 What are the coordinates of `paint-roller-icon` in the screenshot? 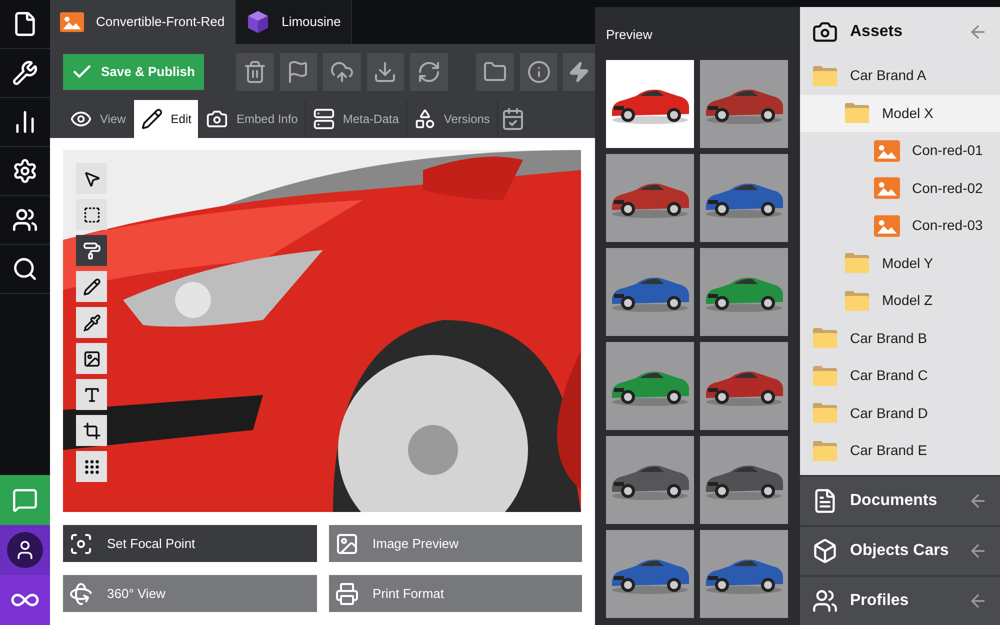 It's located at (91, 251).